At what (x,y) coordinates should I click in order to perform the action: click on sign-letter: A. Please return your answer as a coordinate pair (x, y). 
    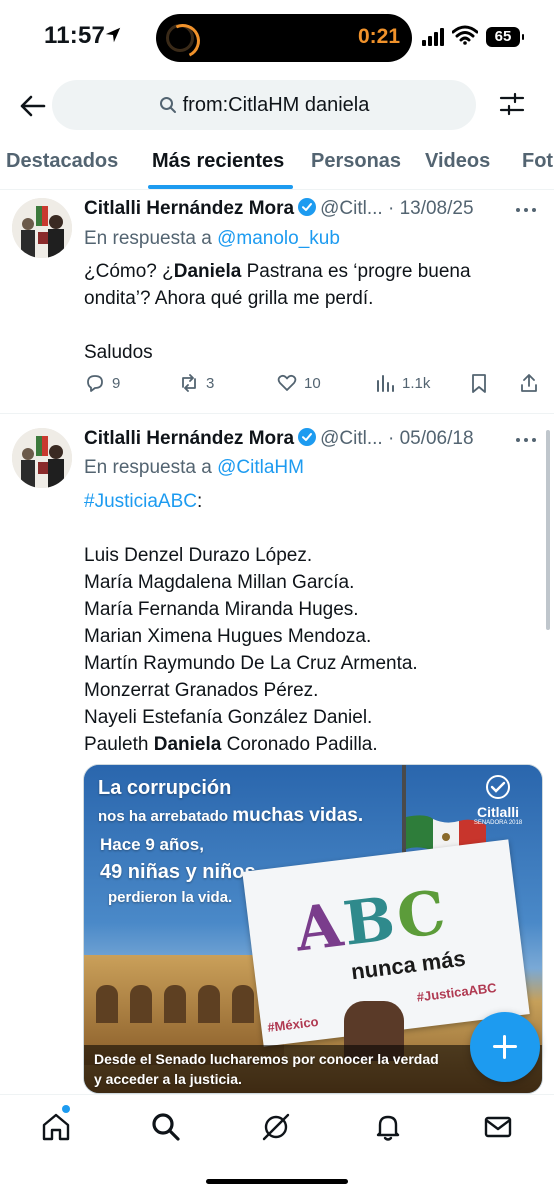
    Looking at the image, I should click on (320, 928).